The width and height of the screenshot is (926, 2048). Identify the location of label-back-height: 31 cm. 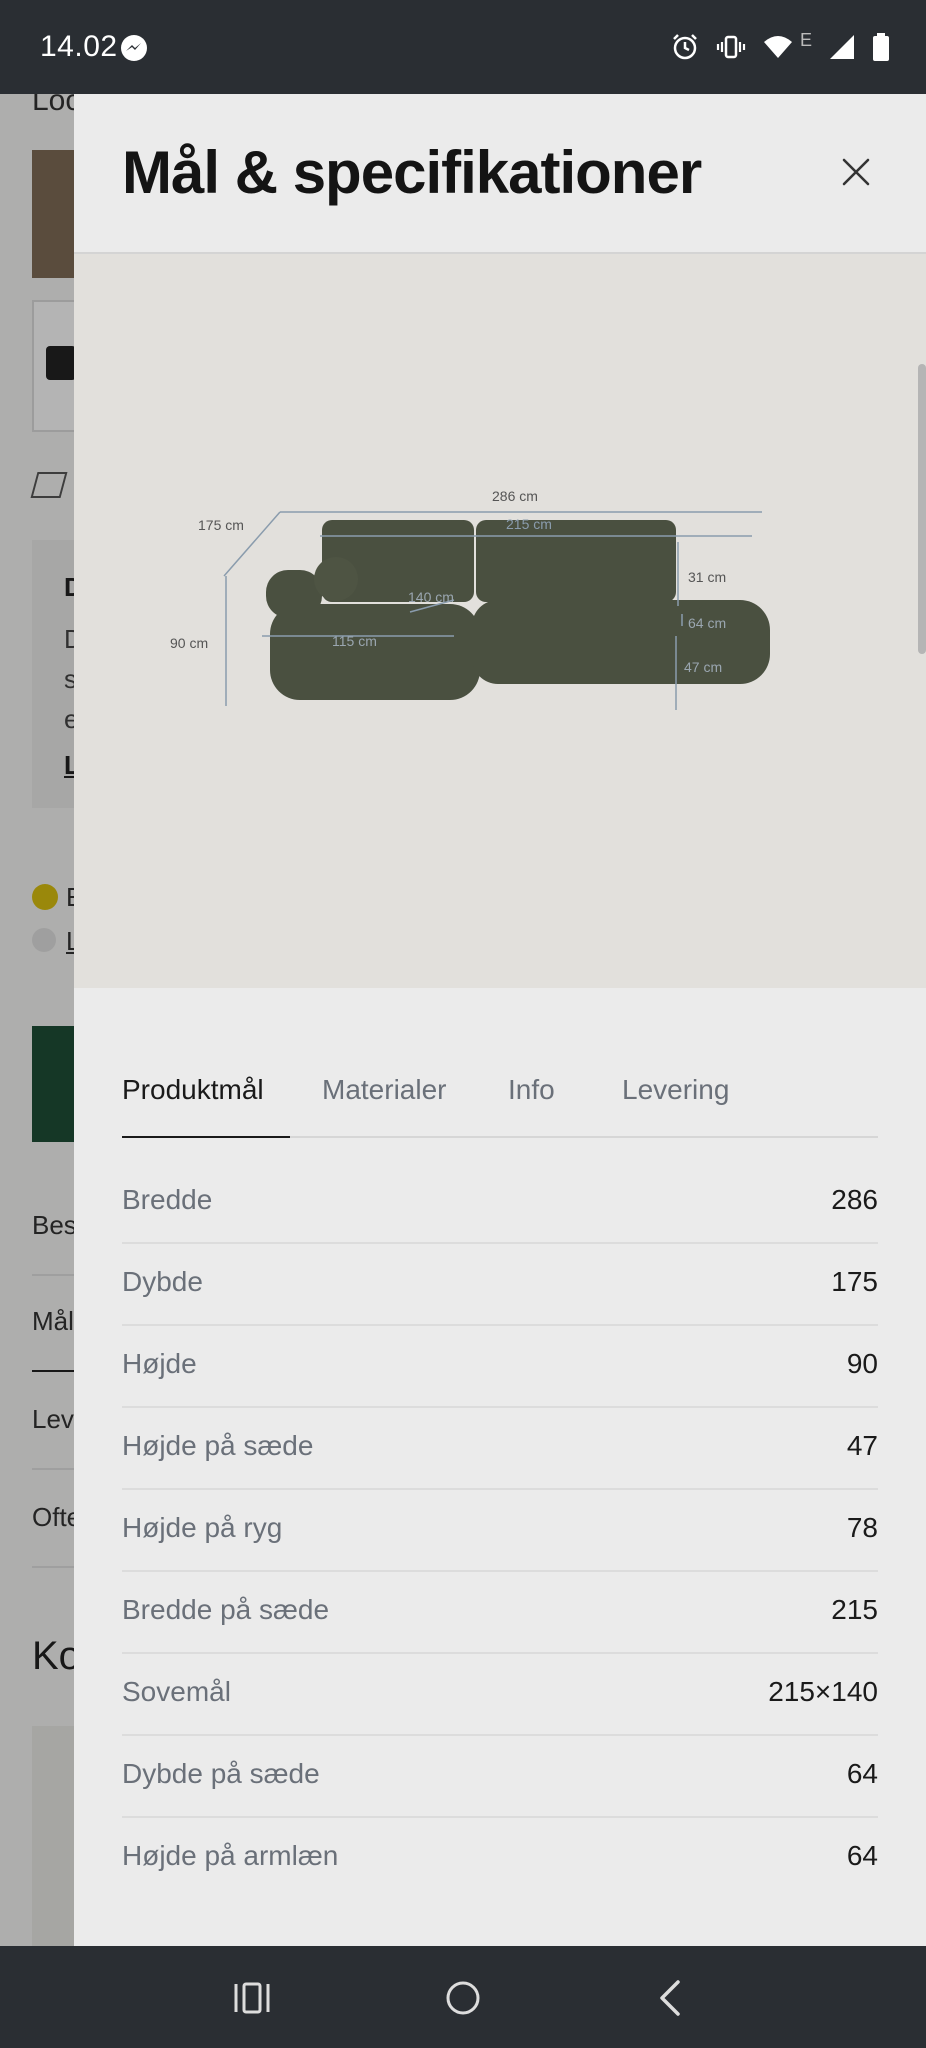
(707, 577).